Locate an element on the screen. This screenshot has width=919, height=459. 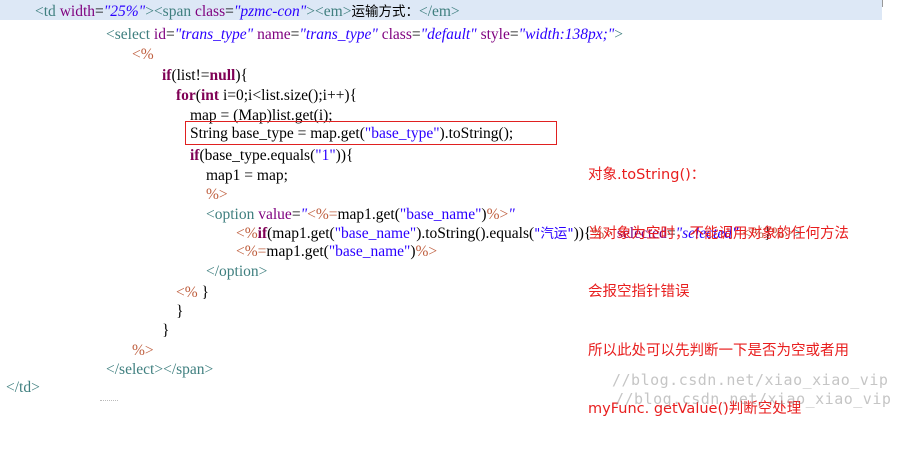
keyword-for: for is located at coordinates (186, 95).